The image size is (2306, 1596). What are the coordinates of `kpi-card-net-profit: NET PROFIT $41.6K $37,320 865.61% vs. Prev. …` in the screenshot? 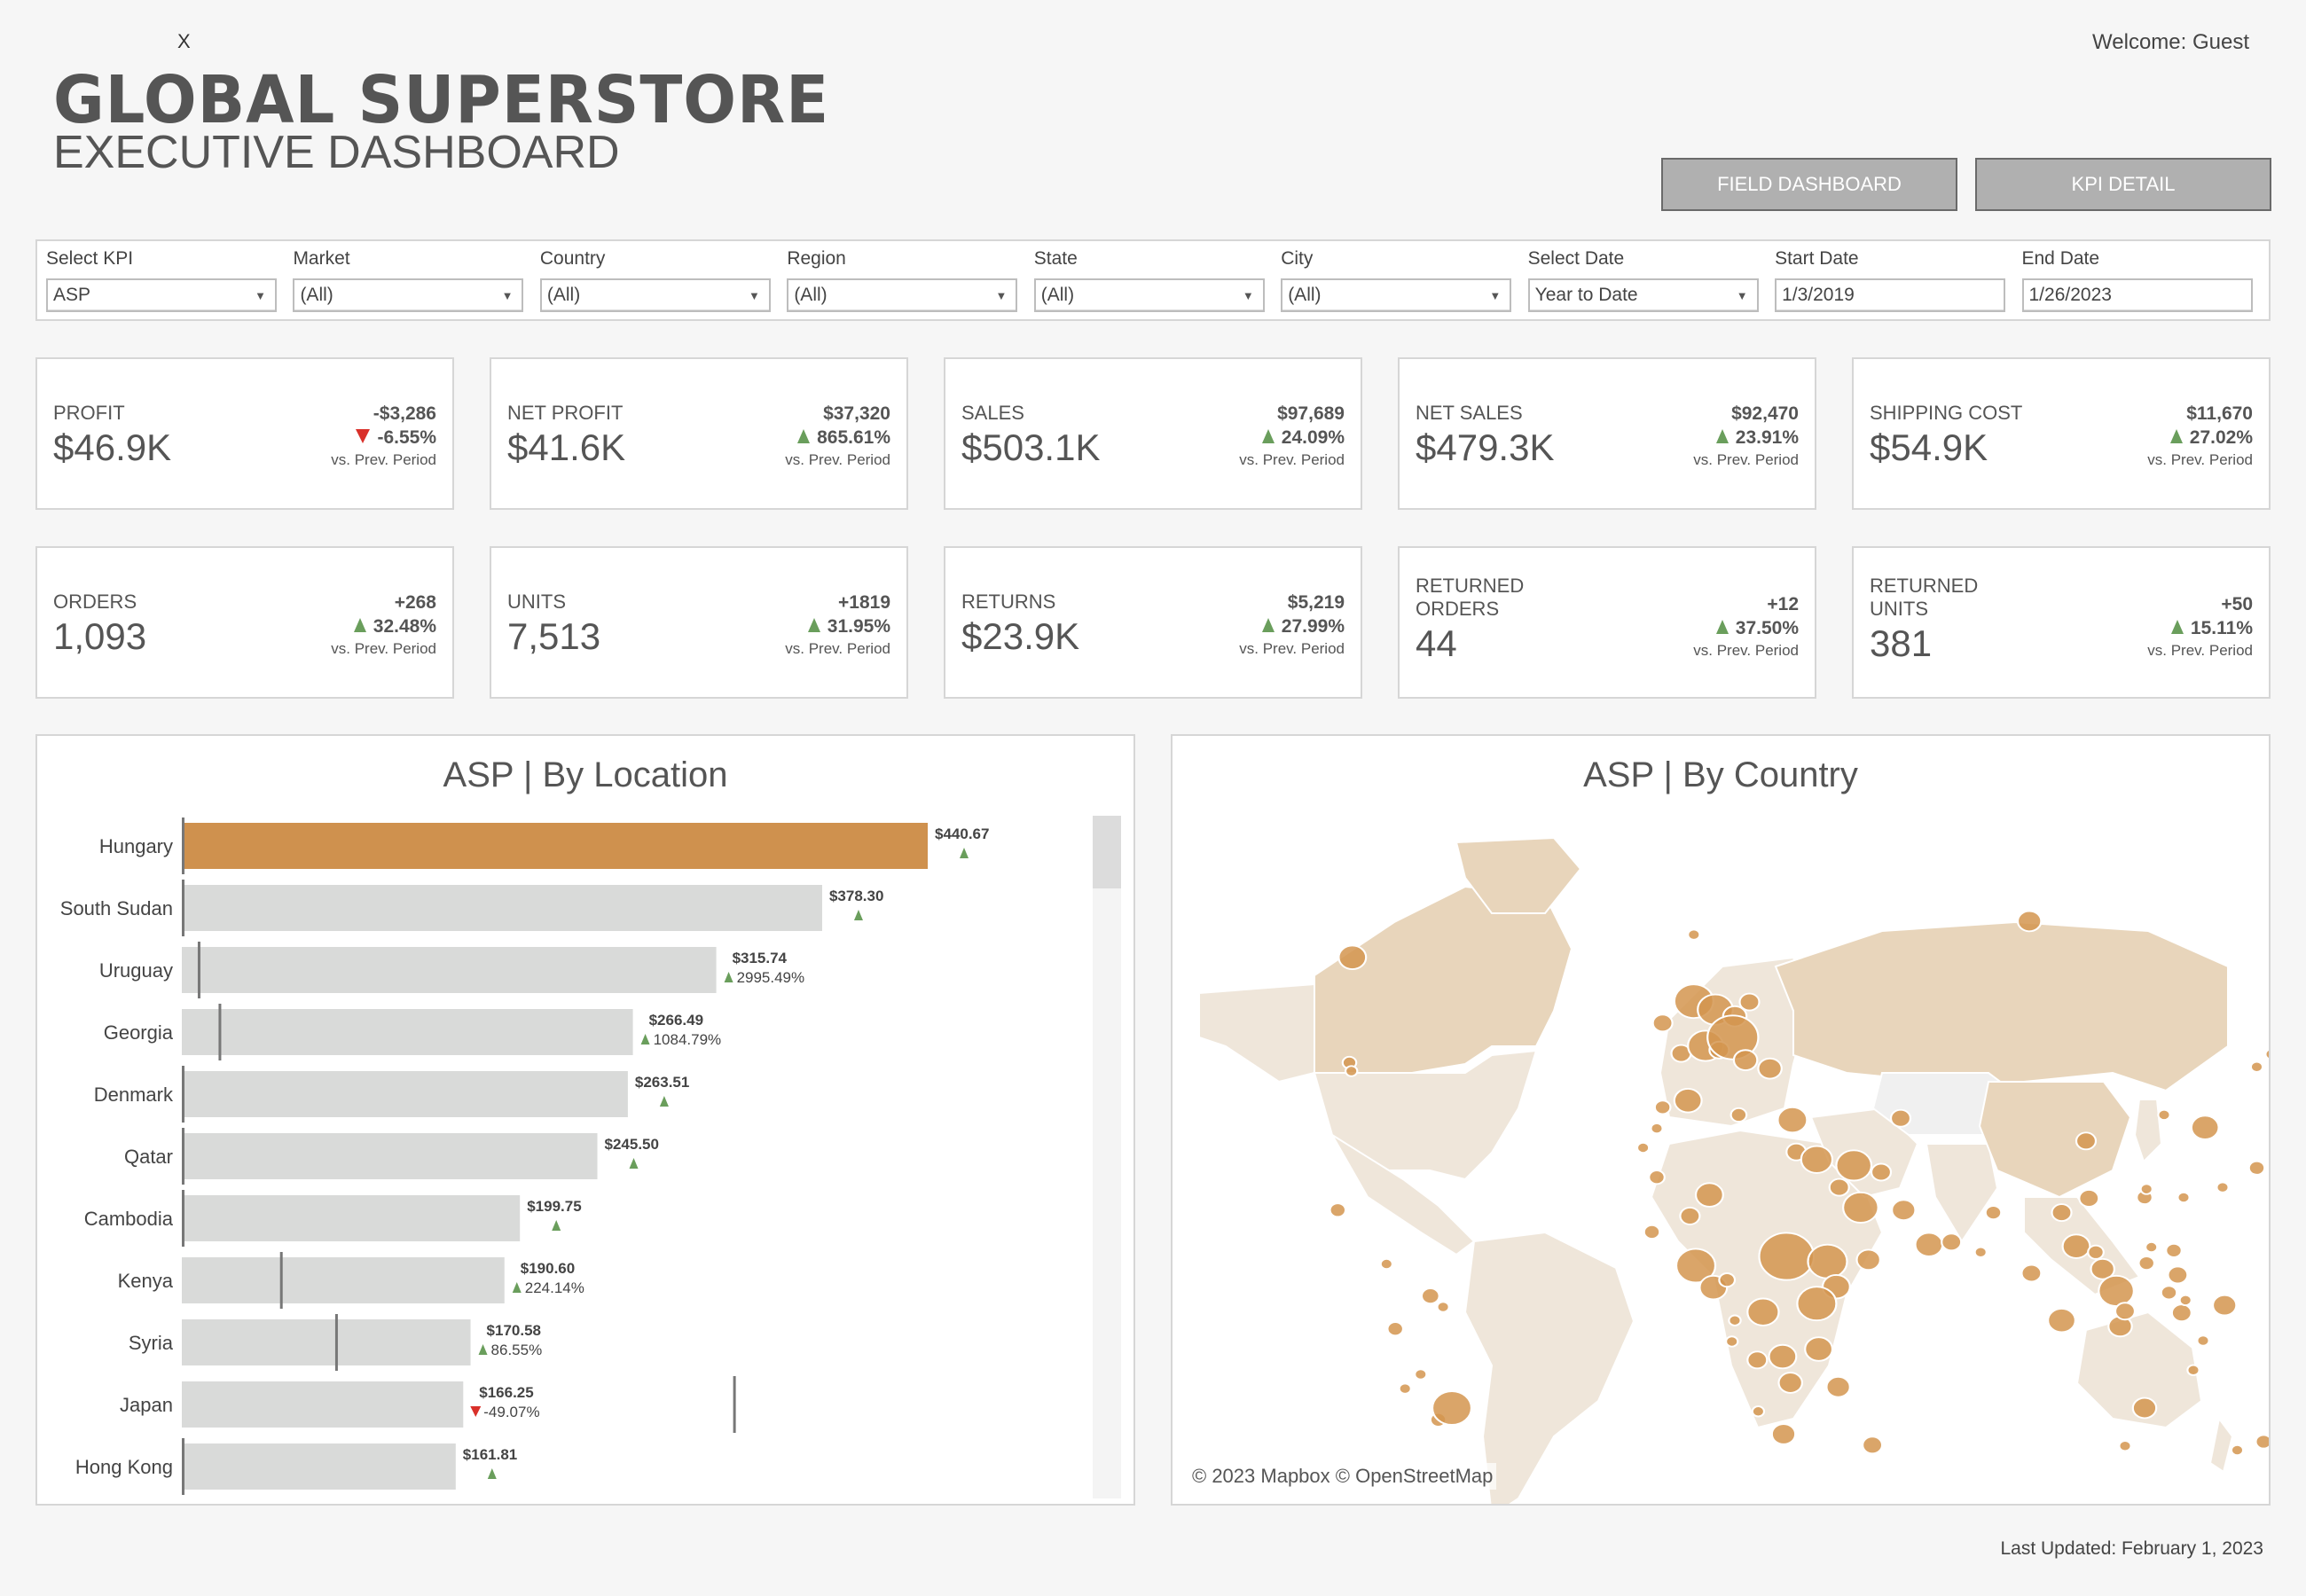 It's located at (699, 433).